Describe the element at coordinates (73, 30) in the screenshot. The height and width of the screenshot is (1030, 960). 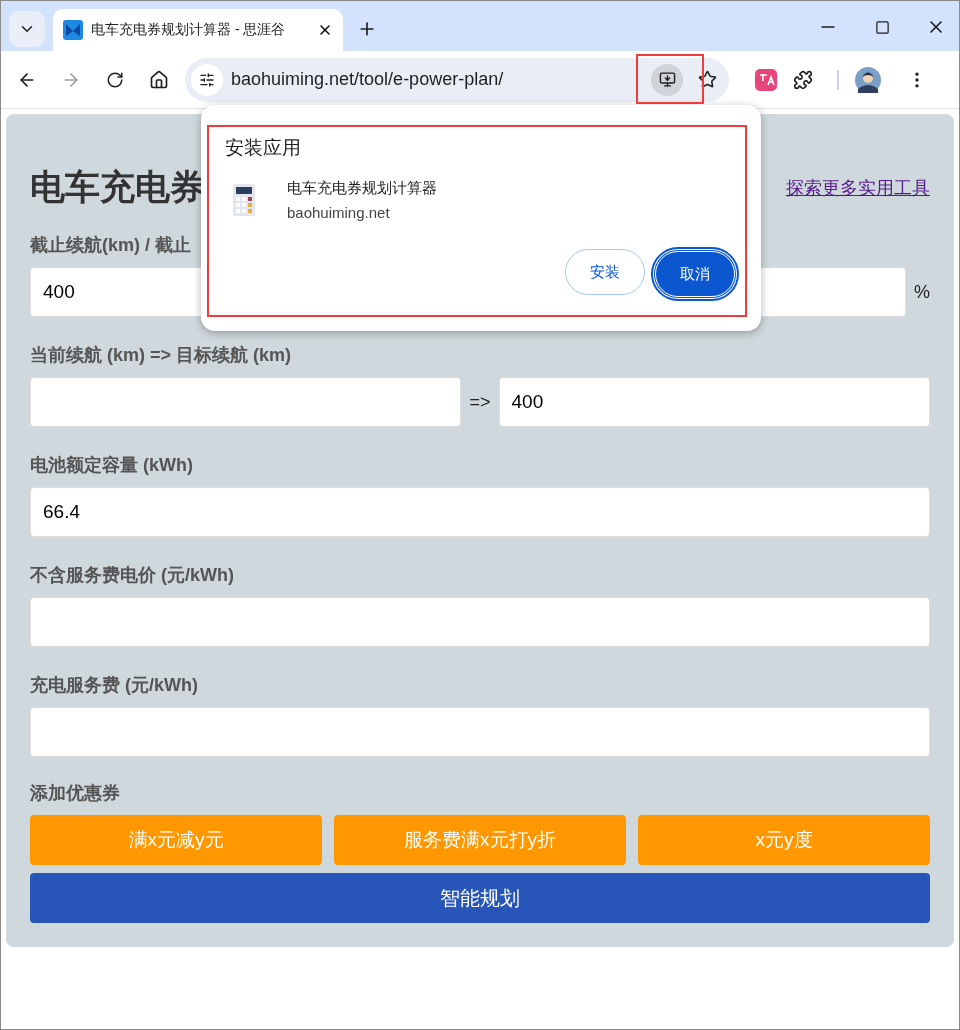
I see `site-logo-icon` at that location.